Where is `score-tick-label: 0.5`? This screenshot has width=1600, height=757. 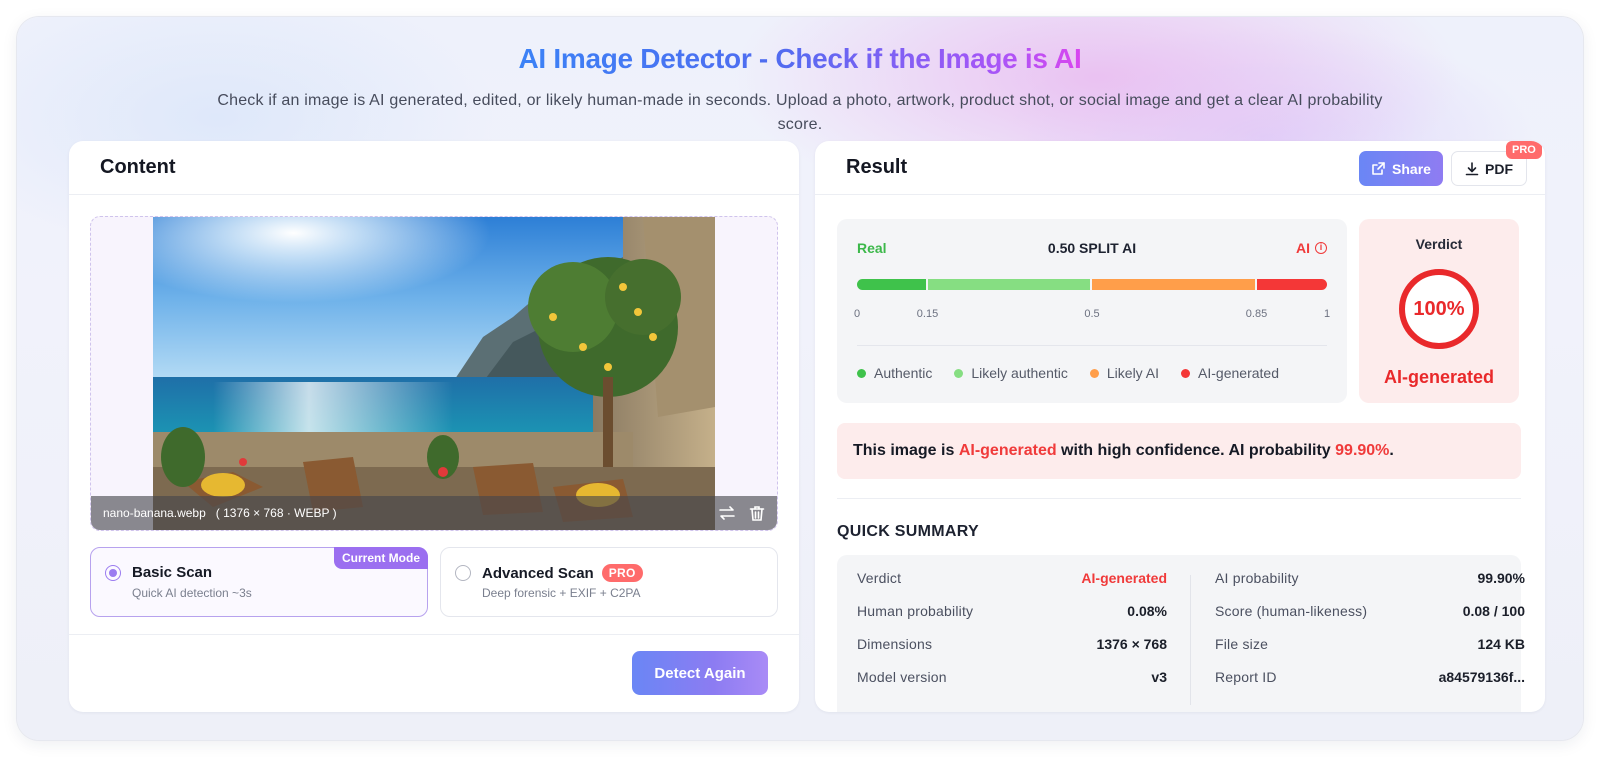 score-tick-label: 0.5 is located at coordinates (1092, 314).